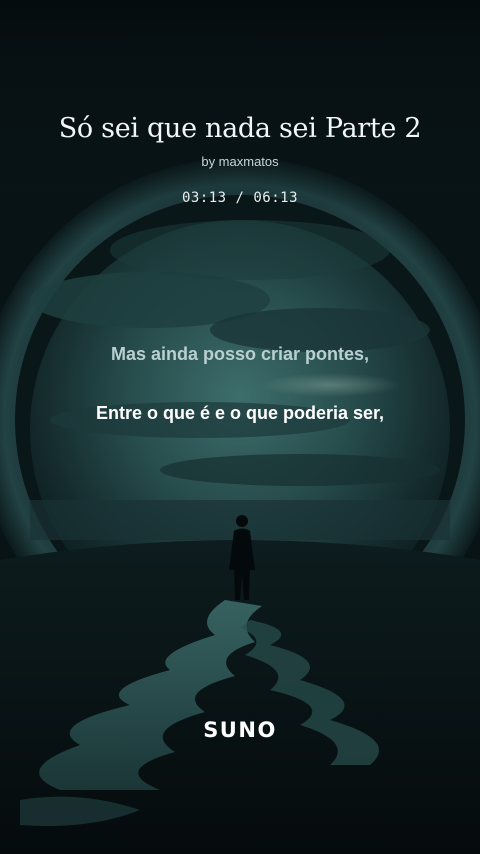  I want to click on suno-logo: SUNO, so click(240, 730).